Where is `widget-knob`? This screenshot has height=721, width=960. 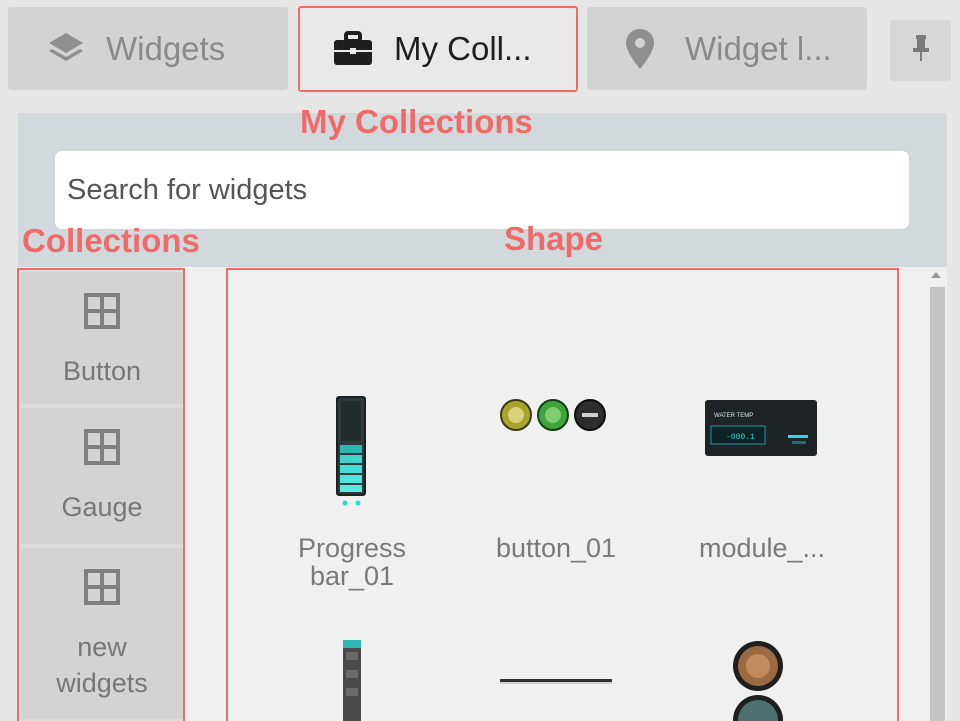
widget-knob is located at coordinates (760, 680).